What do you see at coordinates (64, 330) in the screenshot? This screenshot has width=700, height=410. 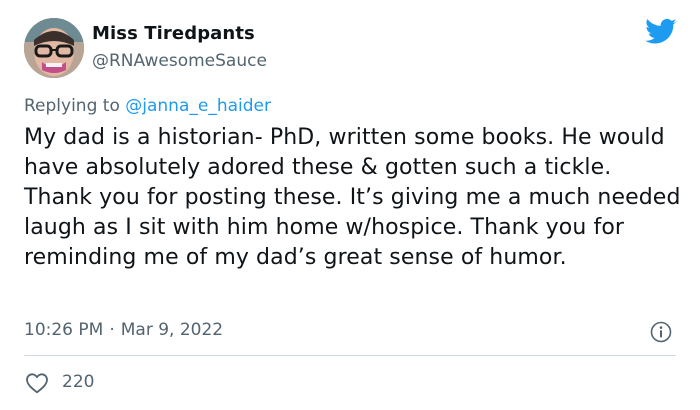 I see `tweet-time: 10:26 PM` at bounding box center [64, 330].